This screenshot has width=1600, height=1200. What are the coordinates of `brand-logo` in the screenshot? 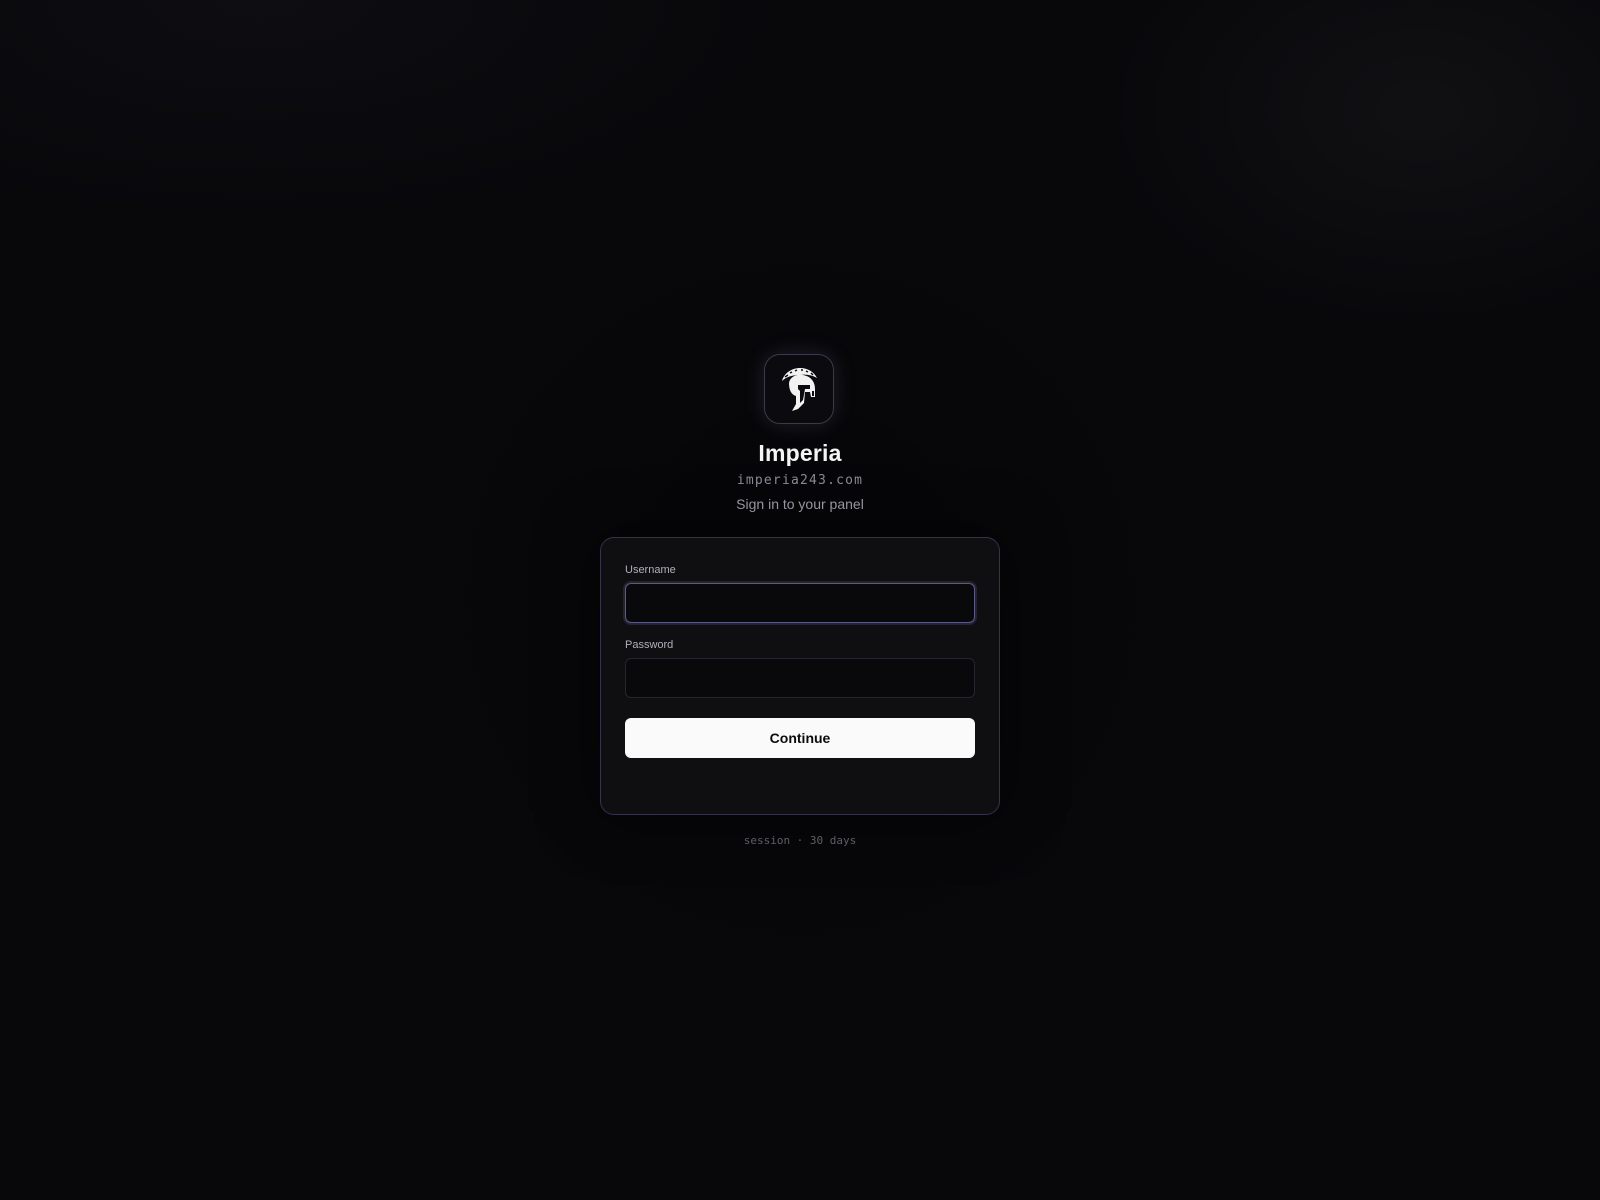 It's located at (799, 389).